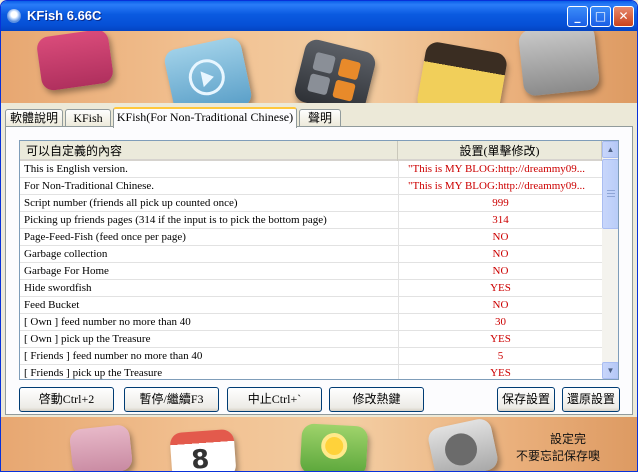 The image size is (638, 472). Describe the element at coordinates (107, 322) in the screenshot. I see `setting-name: [ Own ] feed number no more than 40` at that location.